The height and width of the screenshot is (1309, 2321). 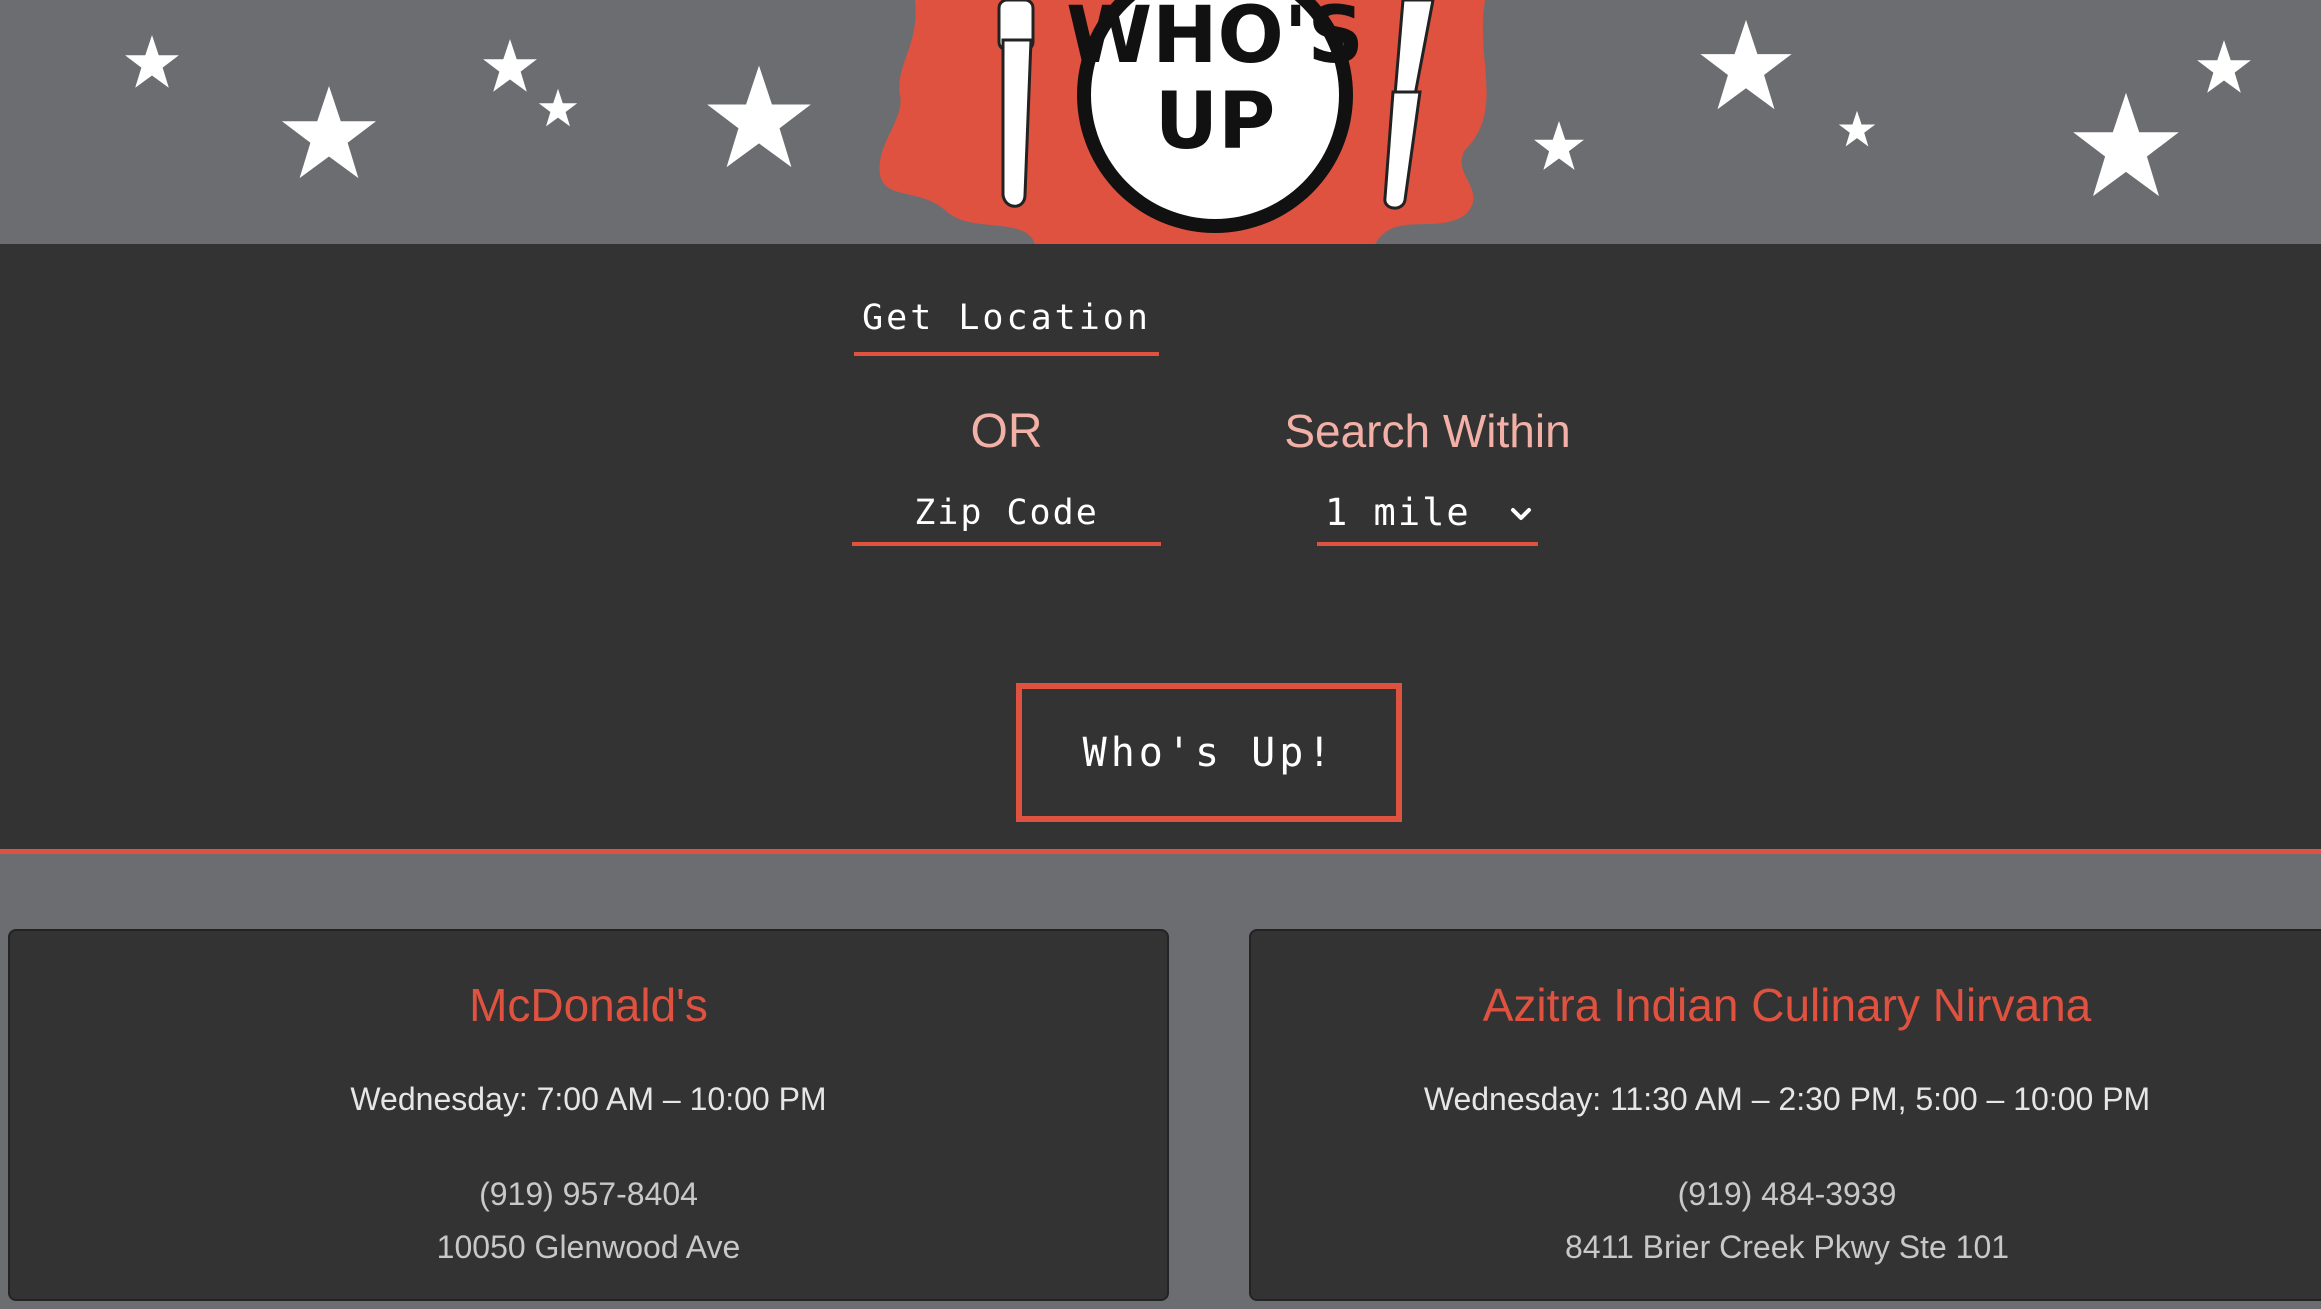 What do you see at coordinates (1006, 515) in the screenshot?
I see `zip-code-input` at bounding box center [1006, 515].